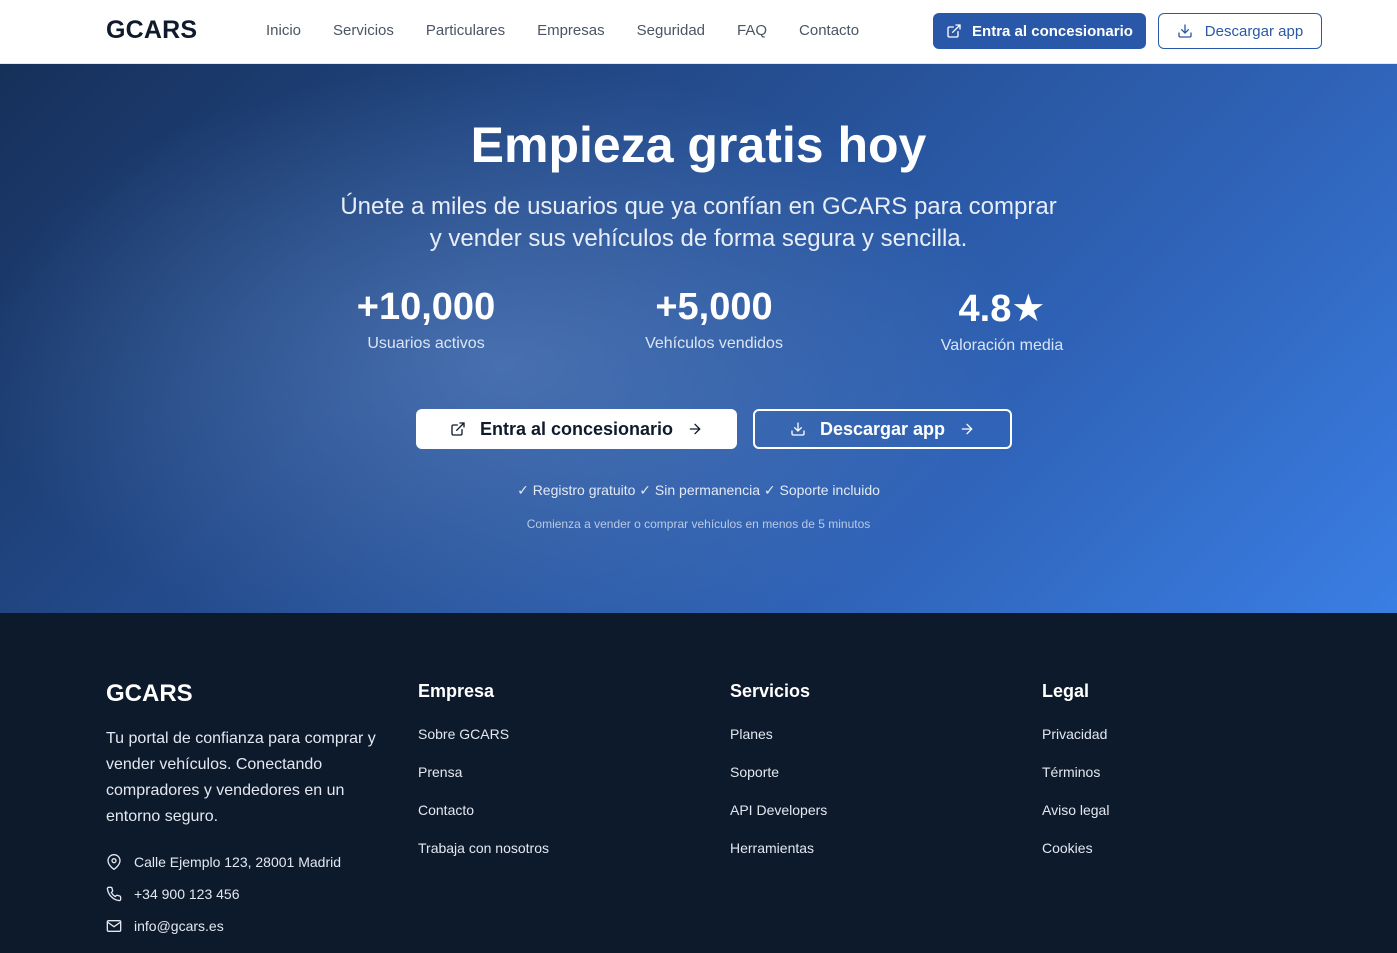  Describe the element at coordinates (698, 145) in the screenshot. I see `hero-title: Empieza gratis hoy` at that location.